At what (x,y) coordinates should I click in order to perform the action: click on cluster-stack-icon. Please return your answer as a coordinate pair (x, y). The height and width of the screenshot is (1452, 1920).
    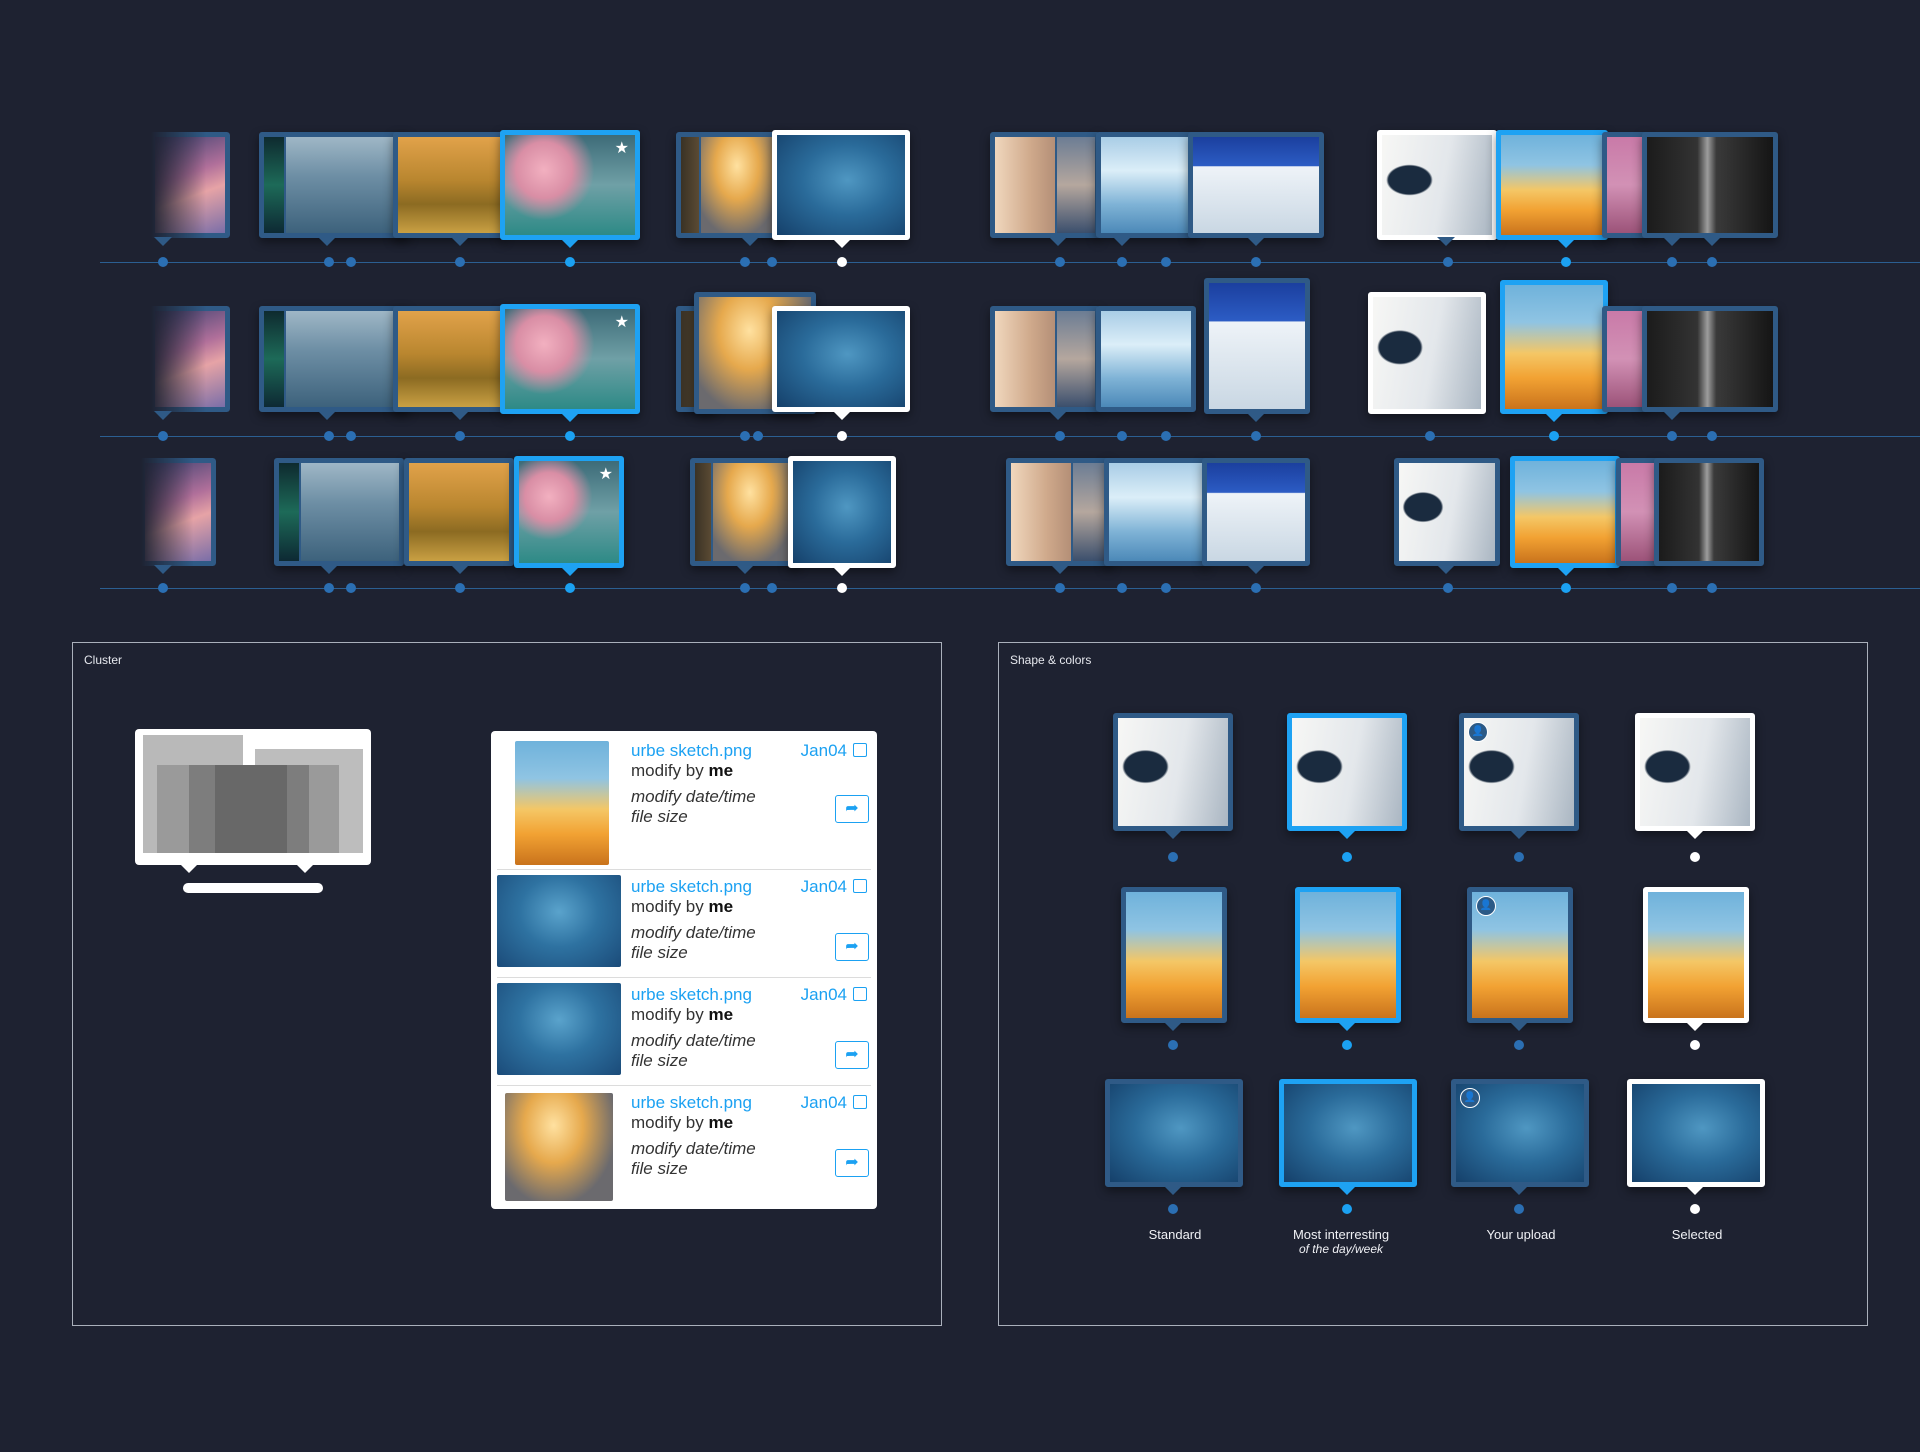
    Looking at the image, I should click on (253, 797).